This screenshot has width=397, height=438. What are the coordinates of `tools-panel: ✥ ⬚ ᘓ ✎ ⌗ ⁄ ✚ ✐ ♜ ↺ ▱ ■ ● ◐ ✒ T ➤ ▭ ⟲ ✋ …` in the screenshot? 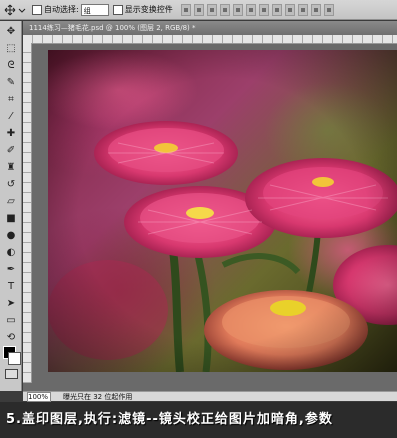 It's located at (11, 206).